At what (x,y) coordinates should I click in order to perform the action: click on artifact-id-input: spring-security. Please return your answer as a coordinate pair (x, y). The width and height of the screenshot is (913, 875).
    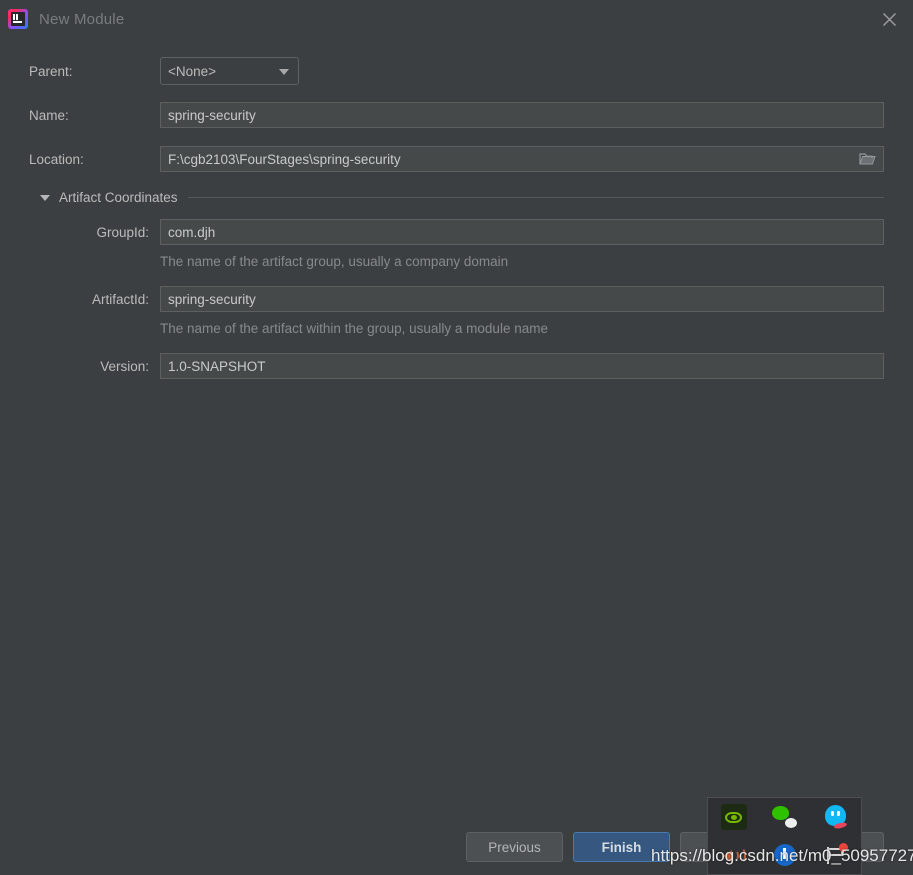
    Looking at the image, I should click on (522, 299).